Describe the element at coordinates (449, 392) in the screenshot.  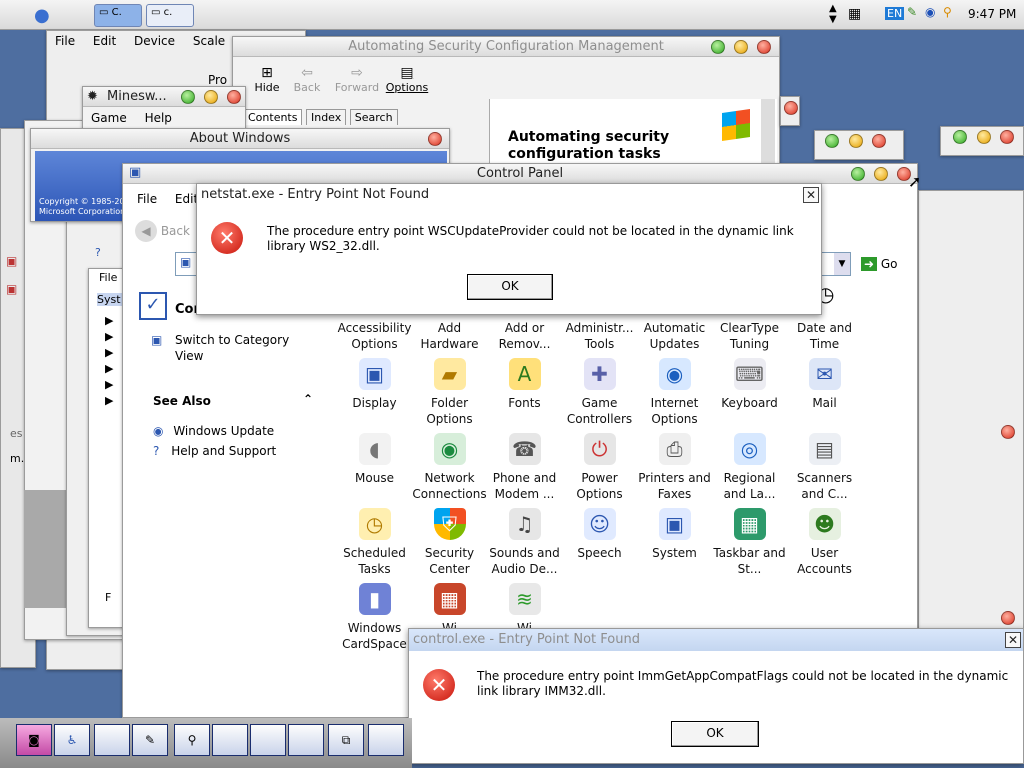
I see `cp-item-folder-options: ▰ Folder Options` at that location.